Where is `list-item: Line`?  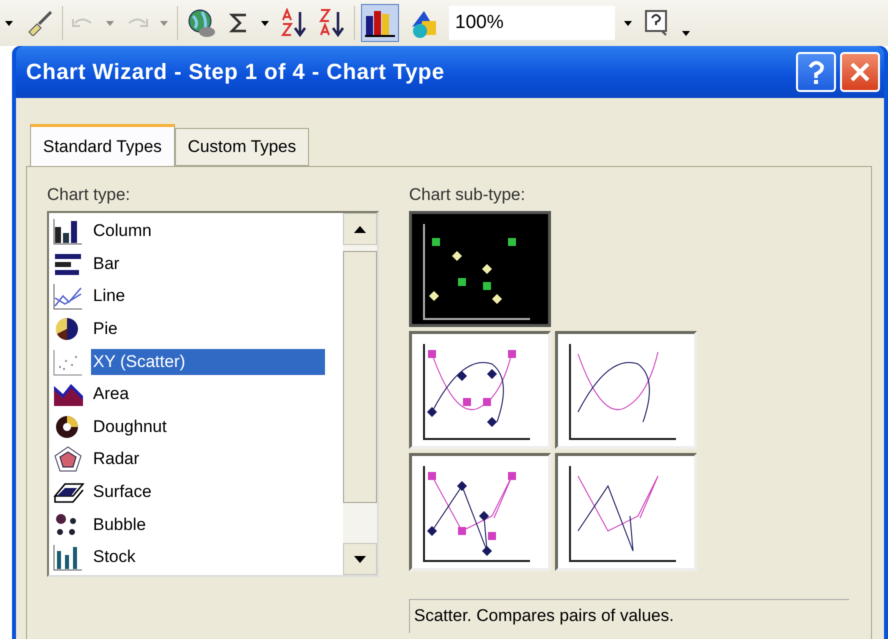
list-item: Line is located at coordinates (109, 296).